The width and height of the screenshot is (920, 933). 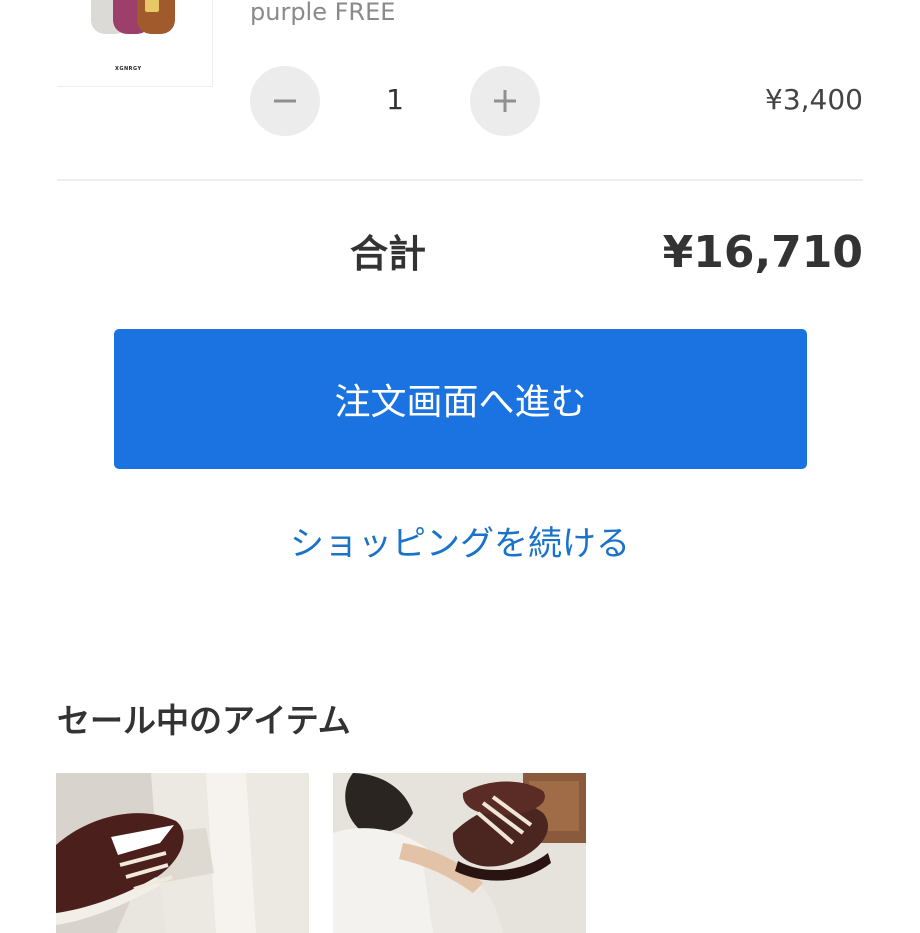 I want to click on plus-icon, so click(x=505, y=101).